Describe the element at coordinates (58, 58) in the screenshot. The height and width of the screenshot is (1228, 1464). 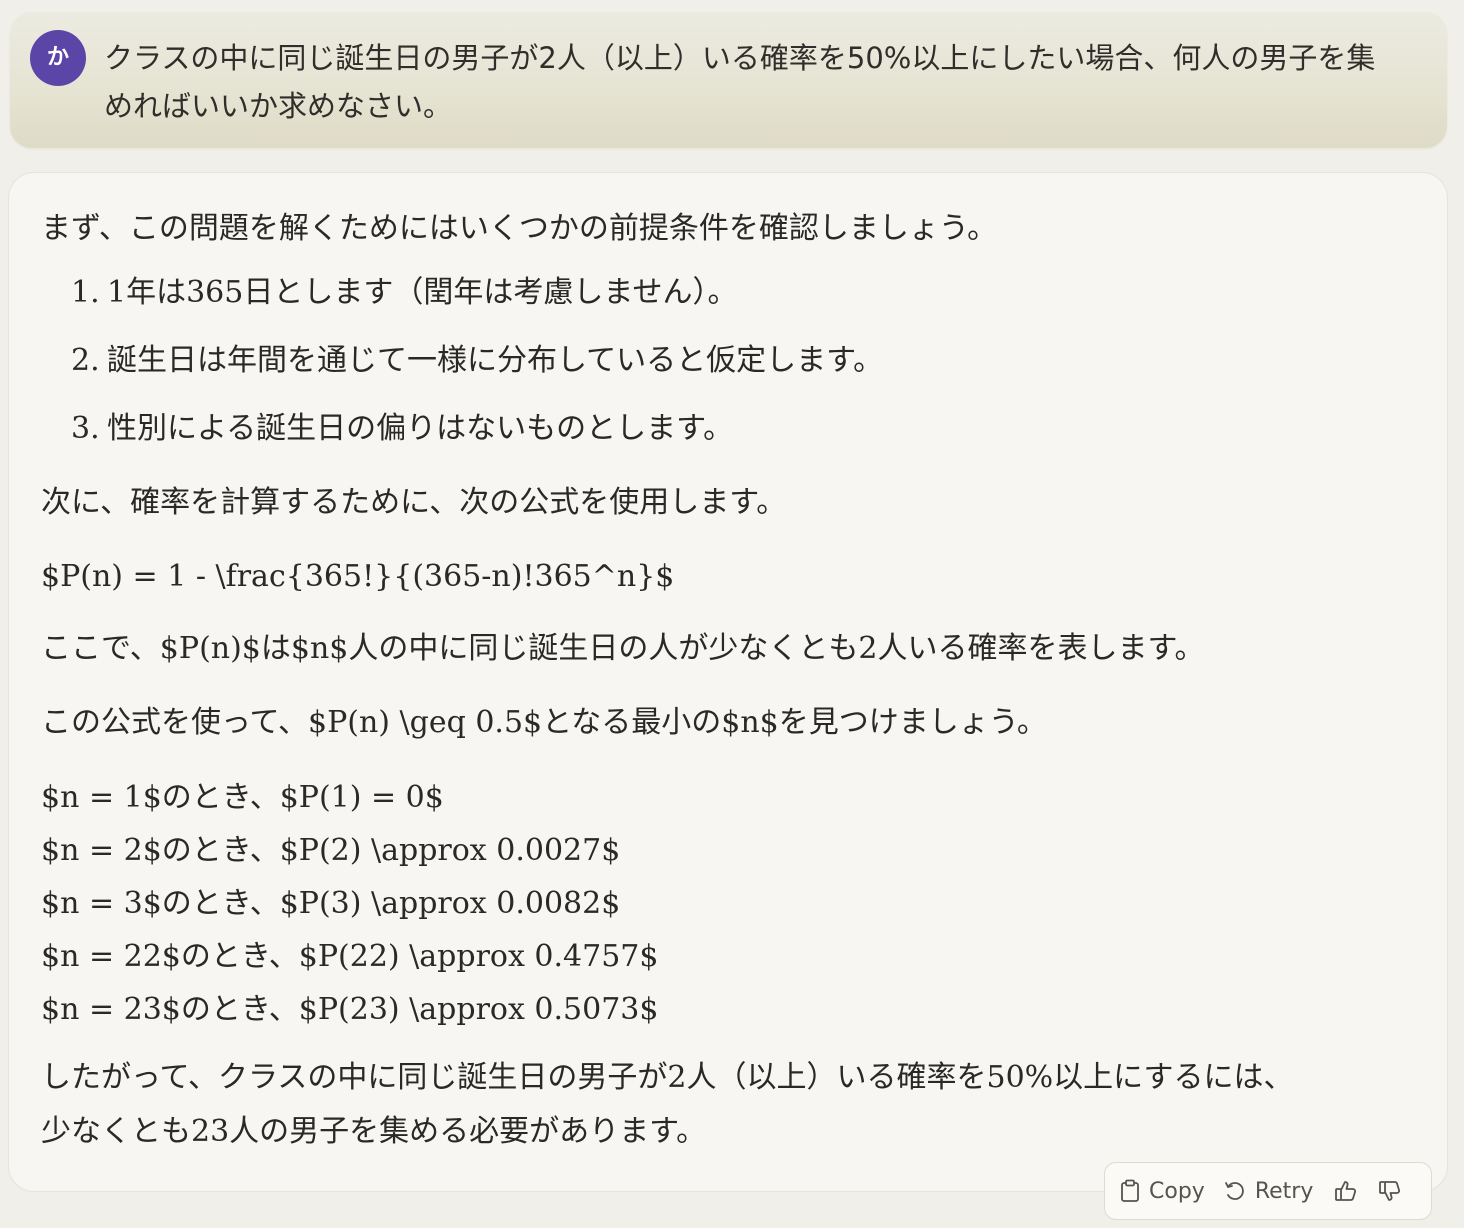
I see `user-avatar: か` at that location.